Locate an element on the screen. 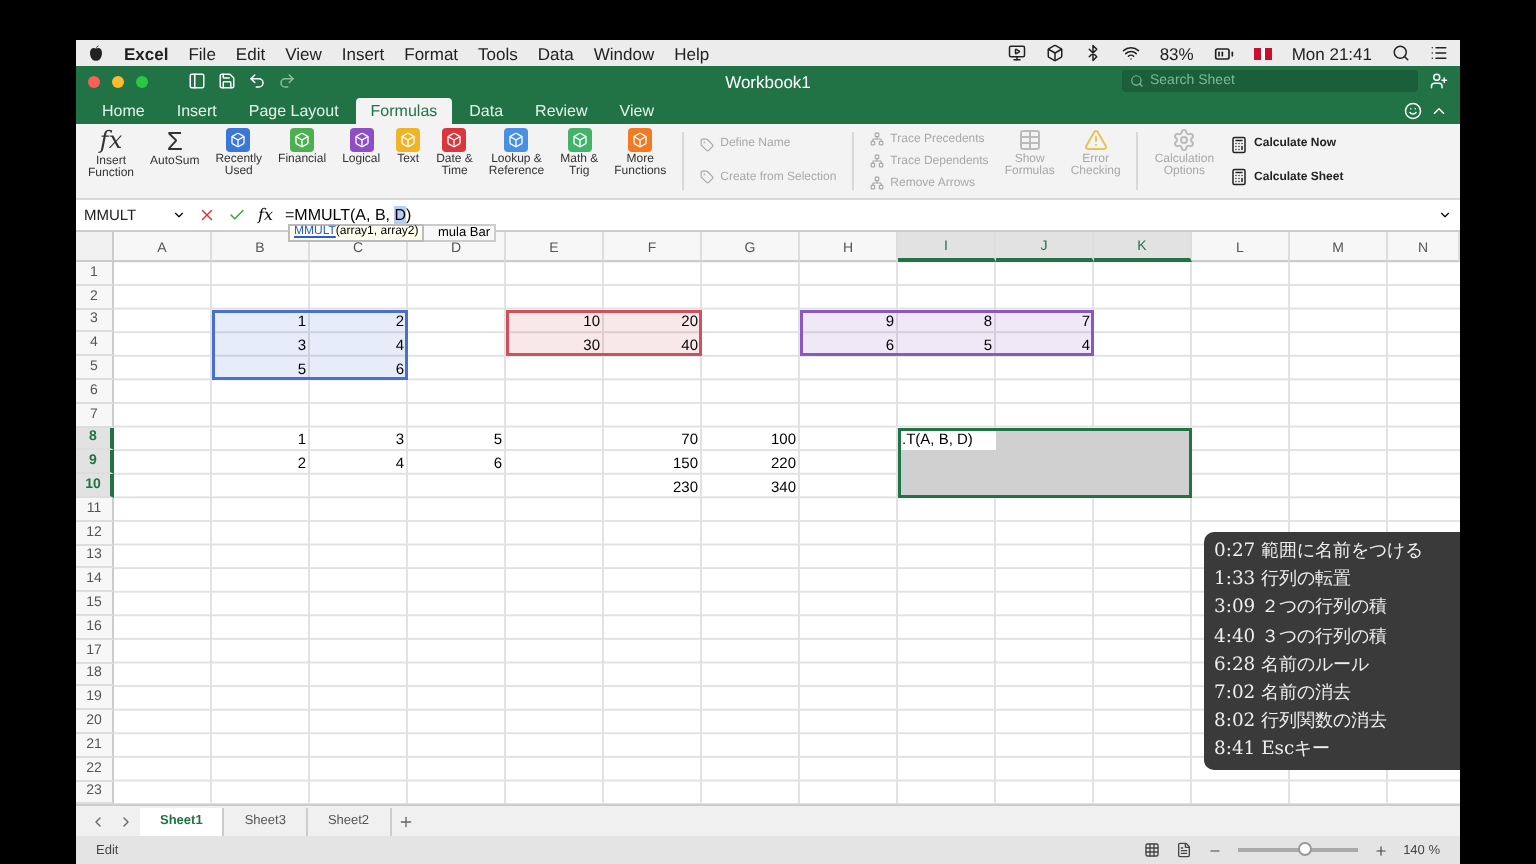  ribbon-tab: Home is located at coordinates (123, 111).